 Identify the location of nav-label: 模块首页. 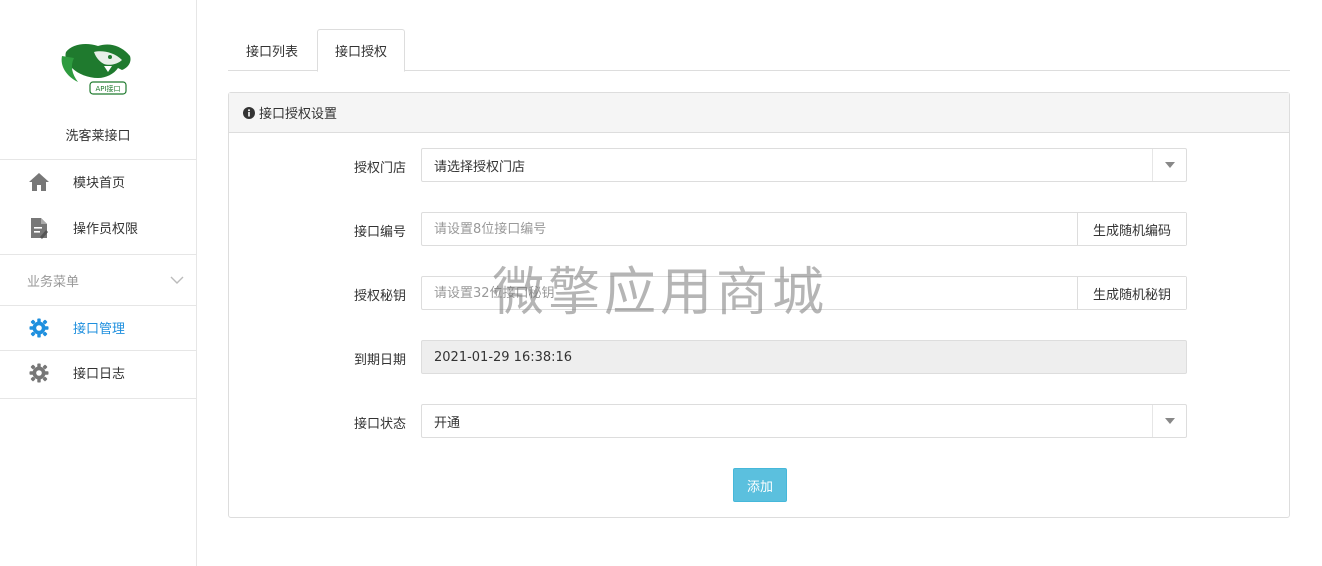
(99, 183).